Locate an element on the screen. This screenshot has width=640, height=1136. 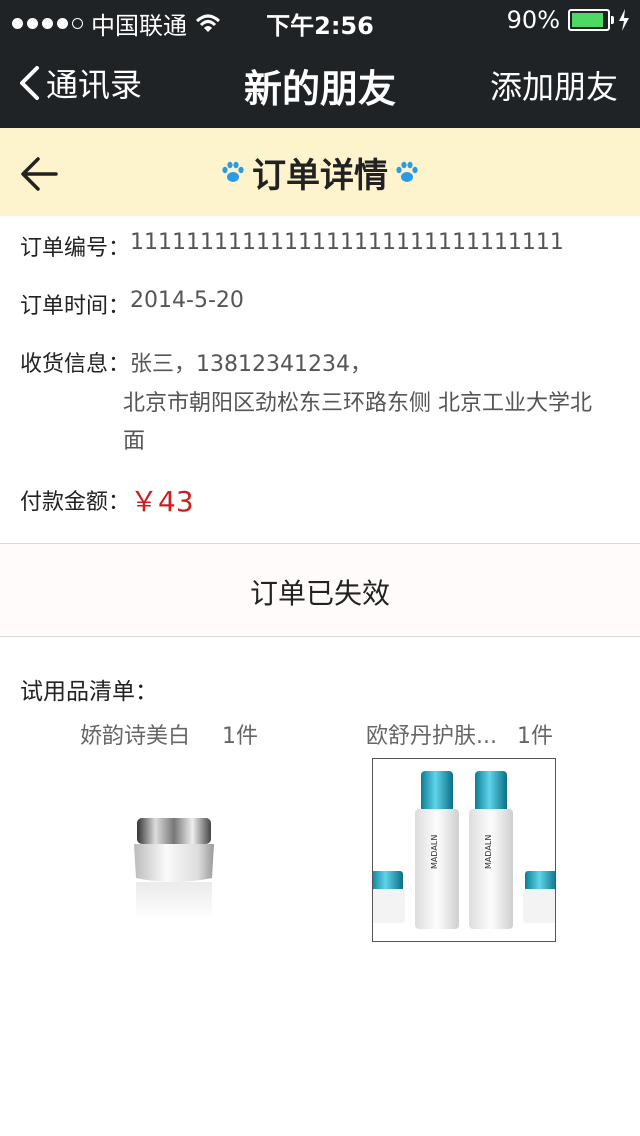
battery-icon is located at coordinates (591, 20).